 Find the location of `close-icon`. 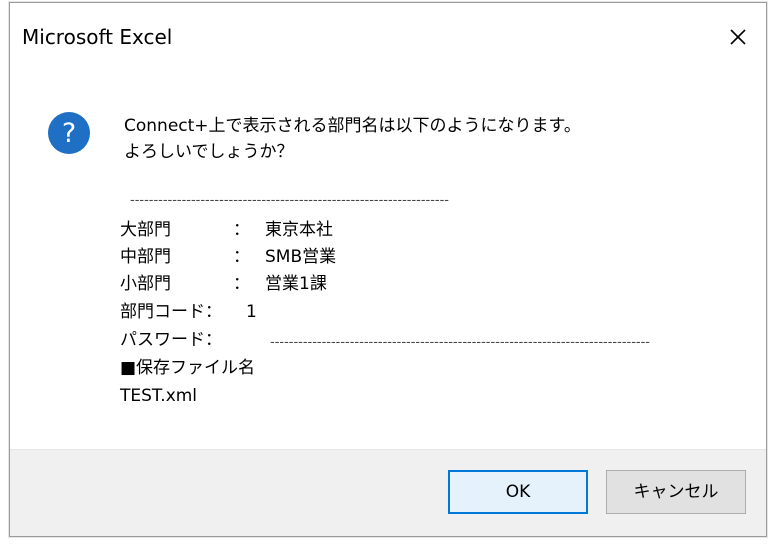

close-icon is located at coordinates (738, 37).